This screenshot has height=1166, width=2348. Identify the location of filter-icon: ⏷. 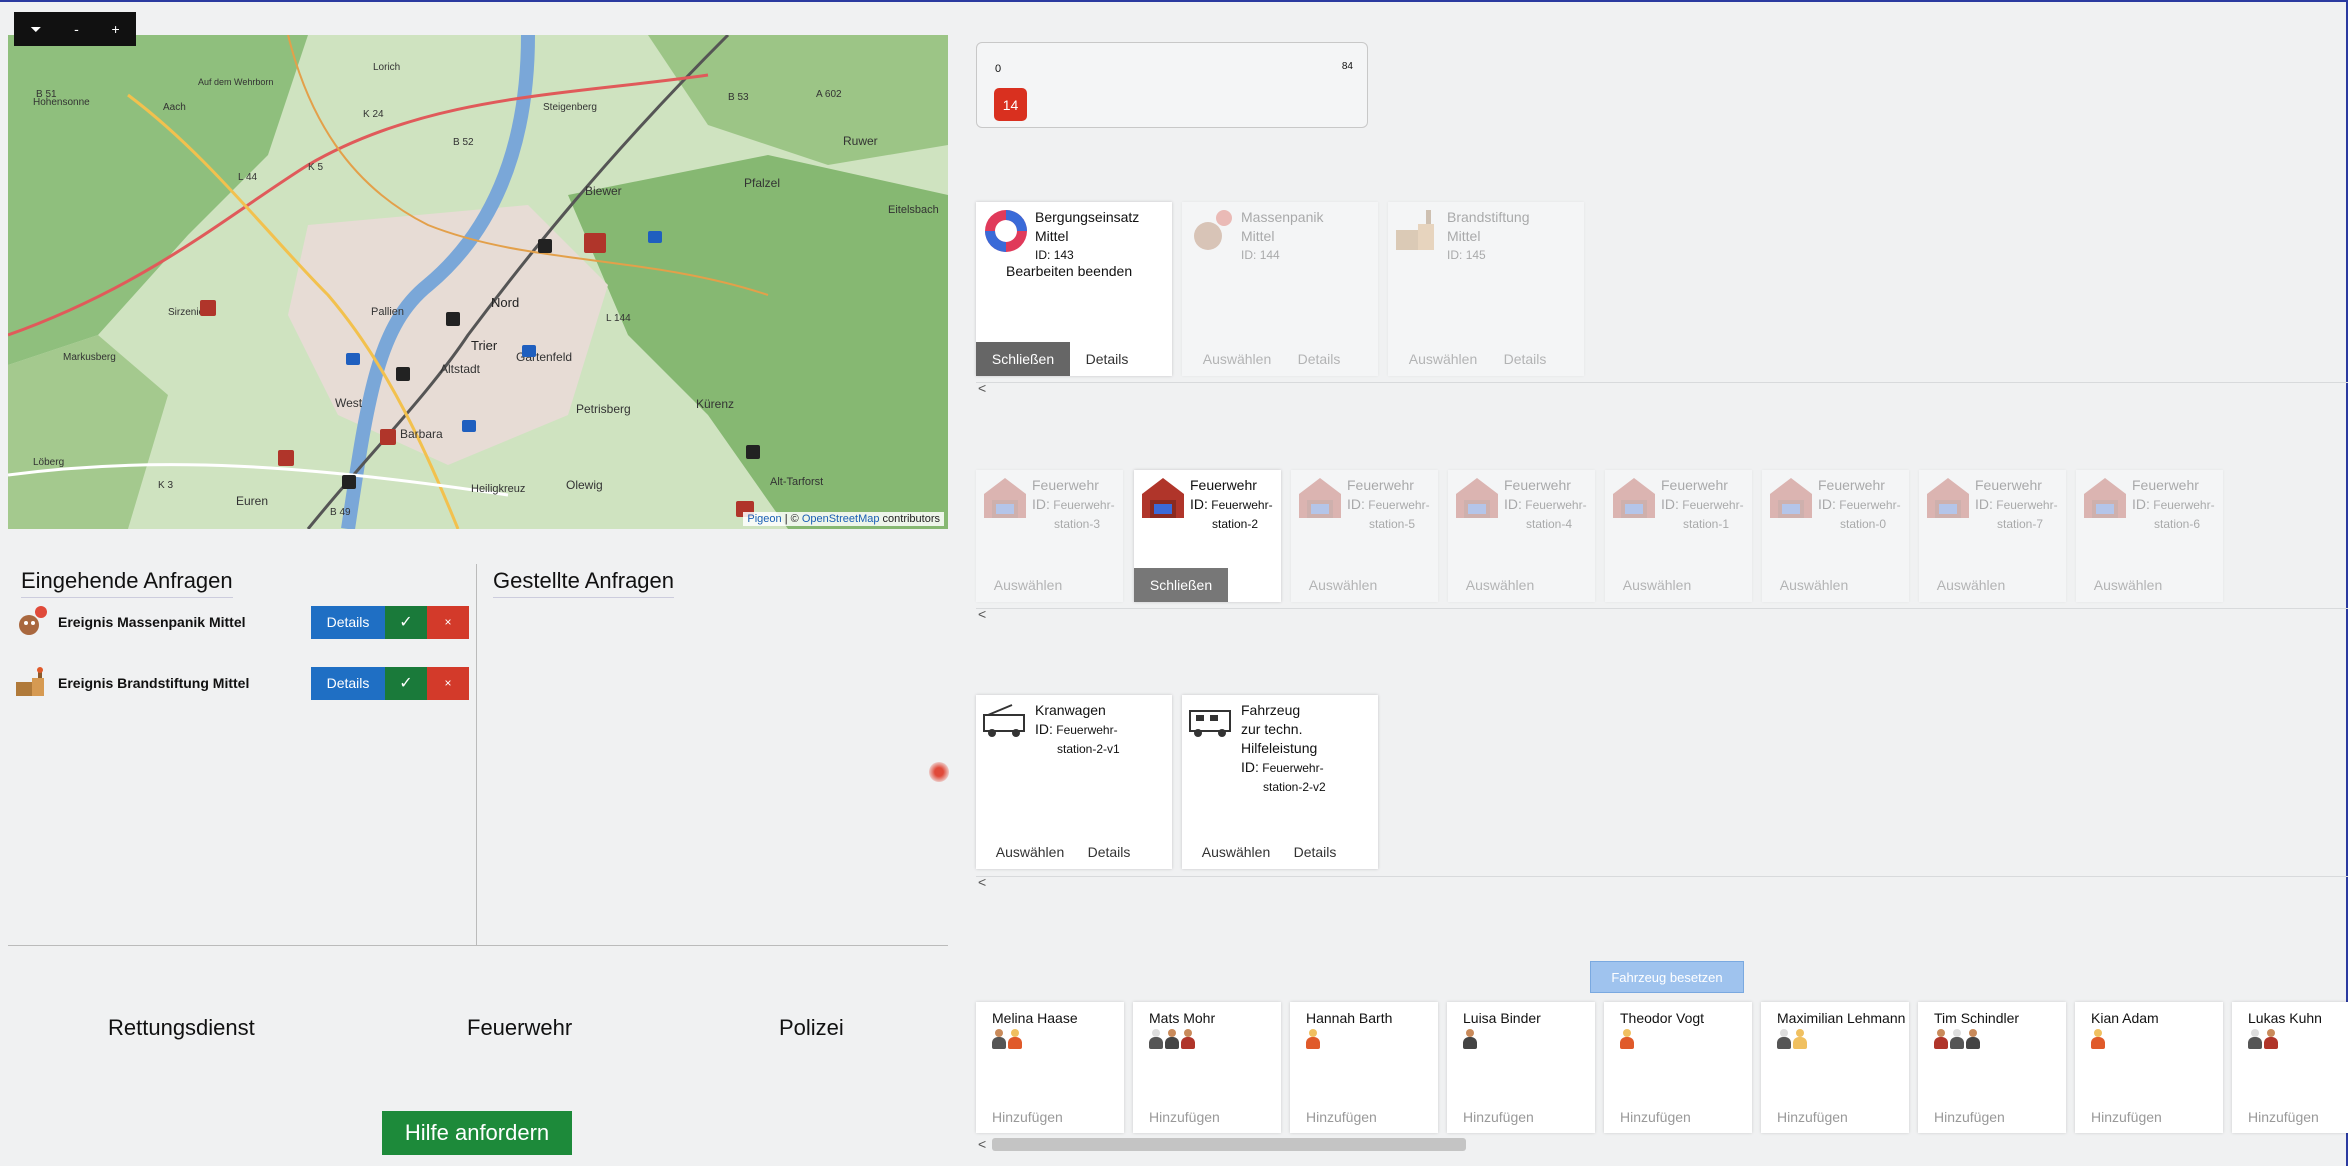
(35, 29).